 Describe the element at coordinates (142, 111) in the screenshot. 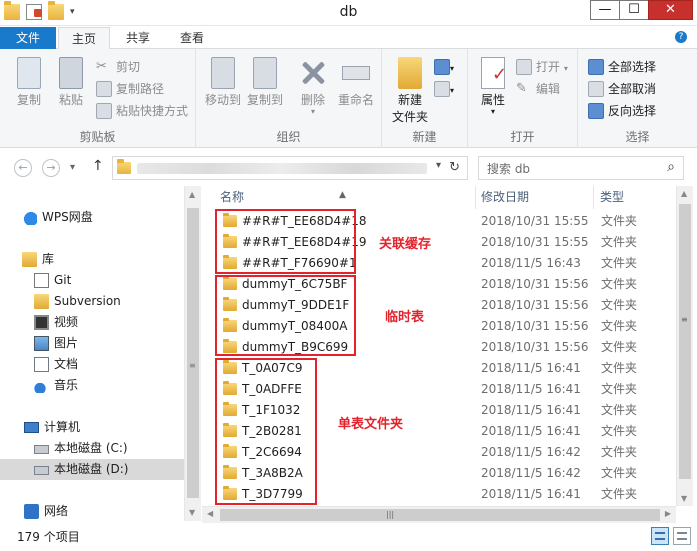

I see `paste-shortcut-button: 粘贴快捷方式` at that location.